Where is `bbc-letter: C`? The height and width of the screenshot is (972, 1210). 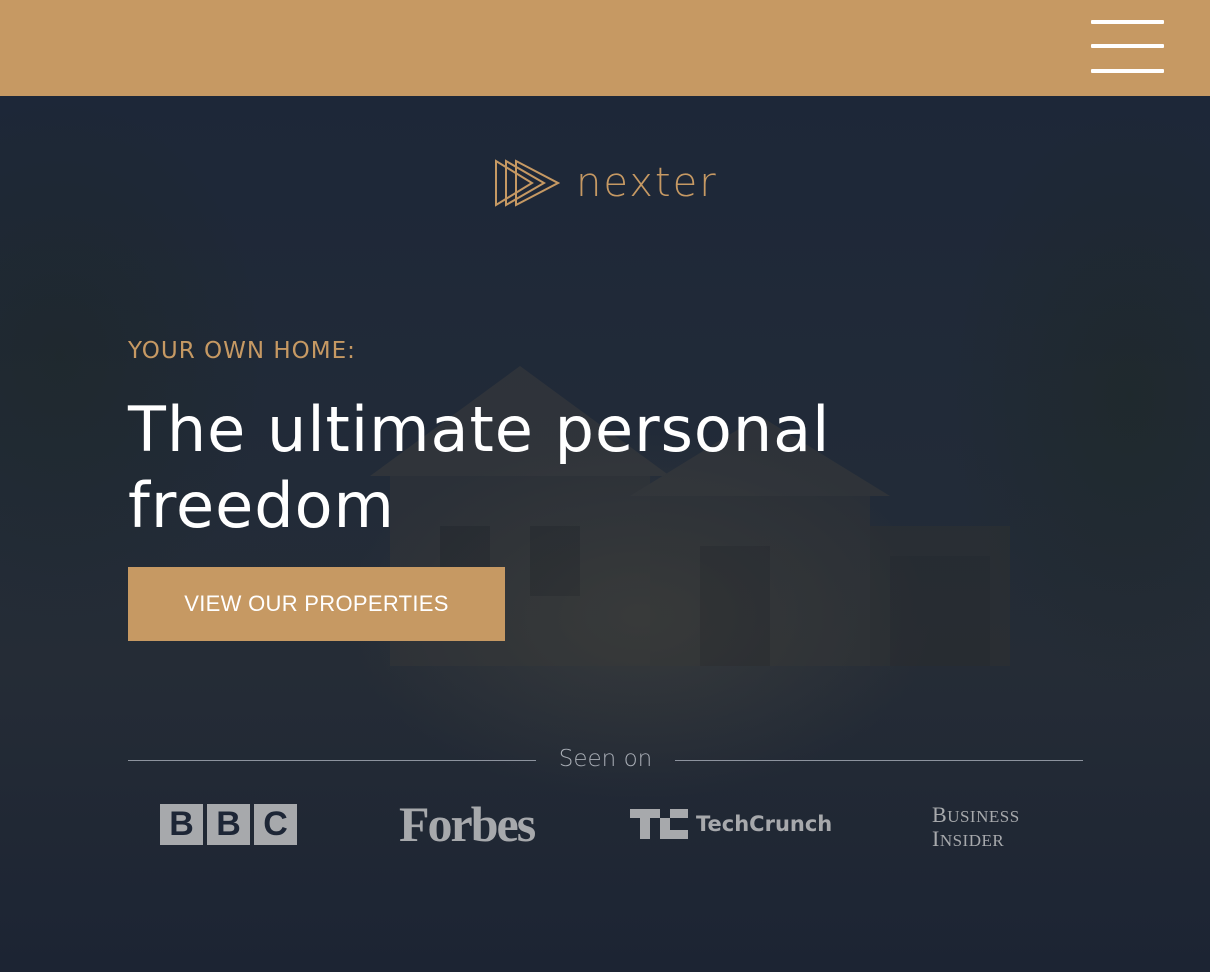
bbc-letter: C is located at coordinates (275, 824).